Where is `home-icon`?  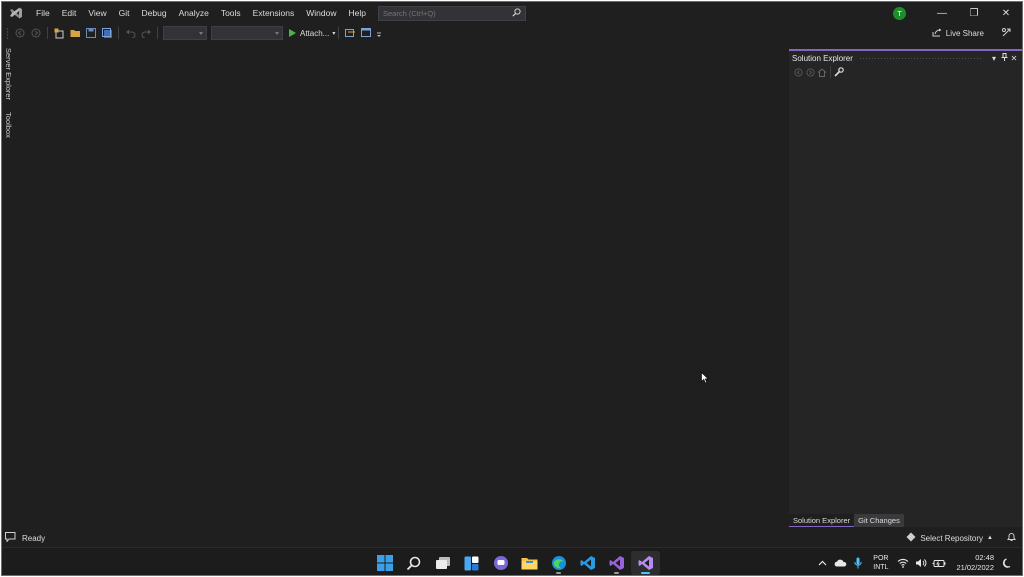 home-icon is located at coordinates (822, 72).